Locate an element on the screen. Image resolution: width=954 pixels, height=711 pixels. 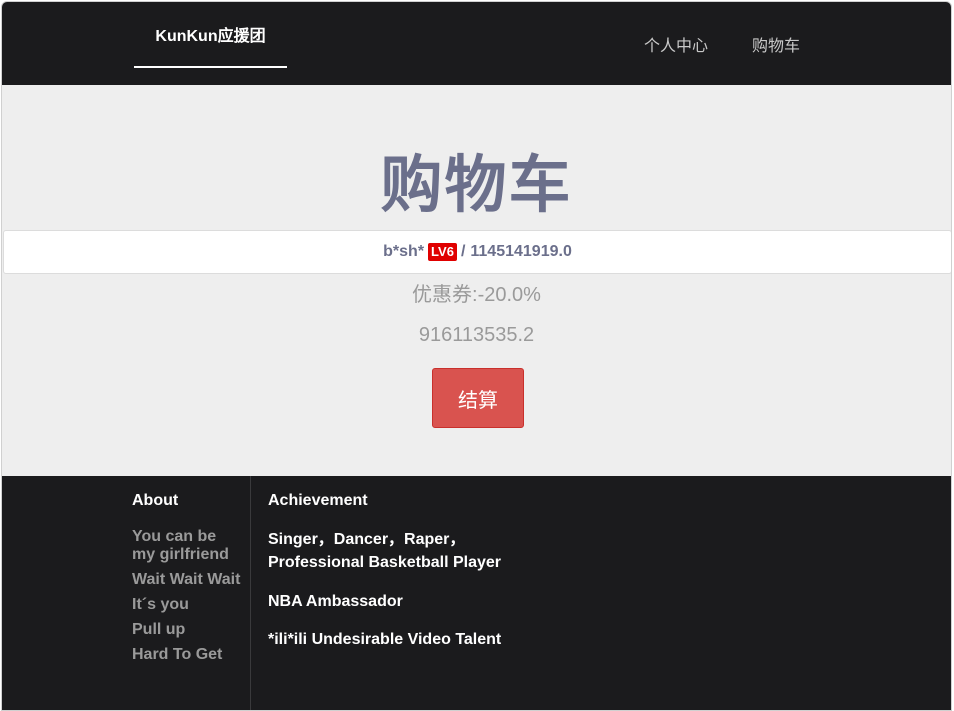
order-row: b*sh* LV6 / 1145141919.0 is located at coordinates (477, 252).